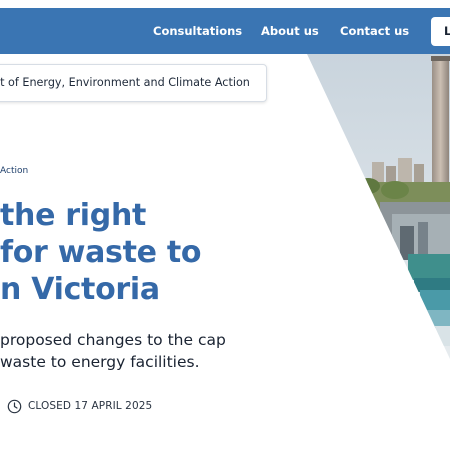 Image resolution: width=450 pixels, height=450 pixels. Describe the element at coordinates (113, 340) in the screenshot. I see `summary-line: proposed changes to the cap` at that location.